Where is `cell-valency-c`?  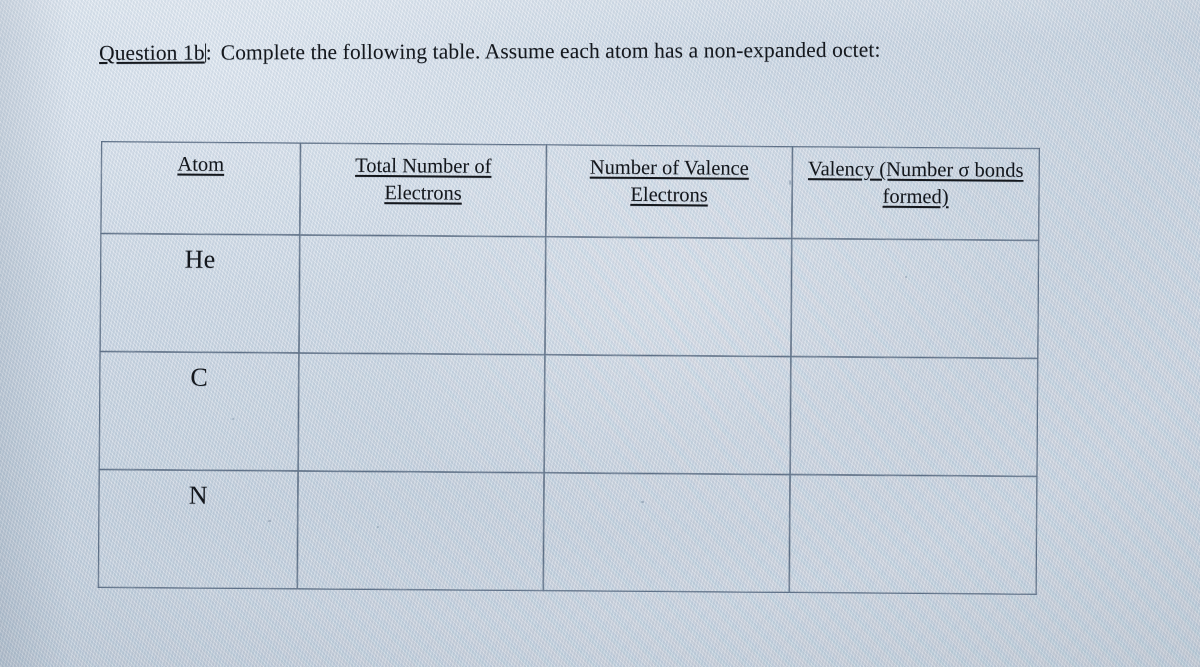
cell-valency-c is located at coordinates (914, 416).